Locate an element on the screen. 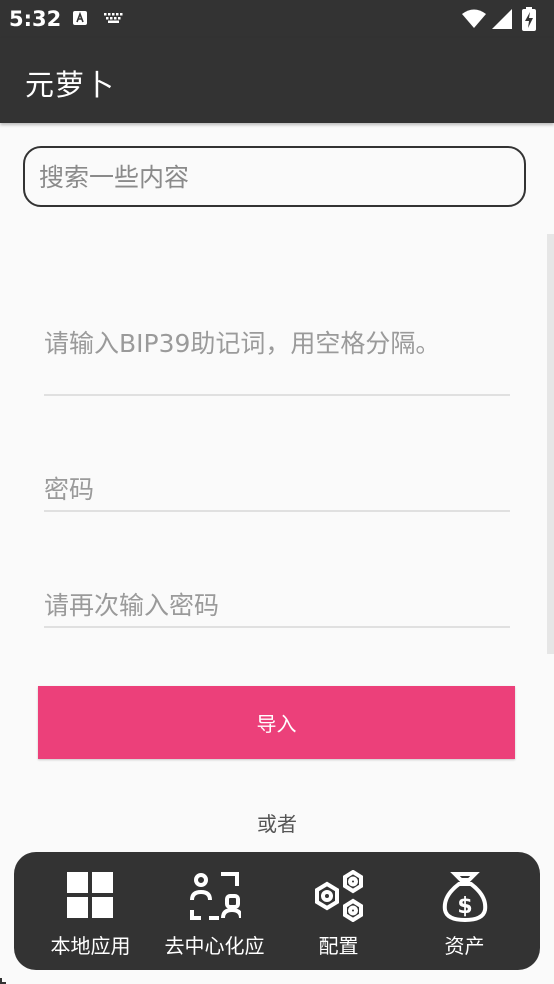  text-a-icon is located at coordinates (80, 18).